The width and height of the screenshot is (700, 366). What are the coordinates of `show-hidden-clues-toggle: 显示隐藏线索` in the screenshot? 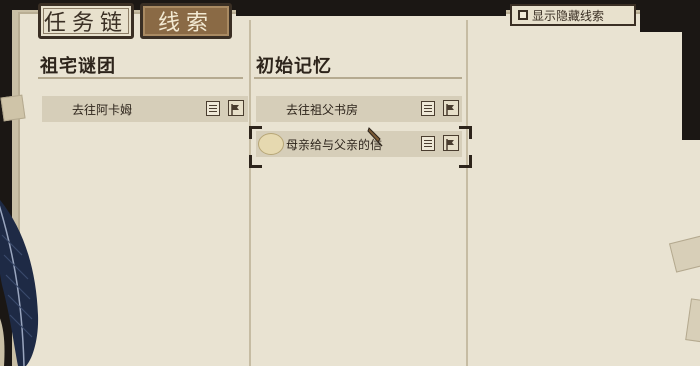 It's located at (573, 15).